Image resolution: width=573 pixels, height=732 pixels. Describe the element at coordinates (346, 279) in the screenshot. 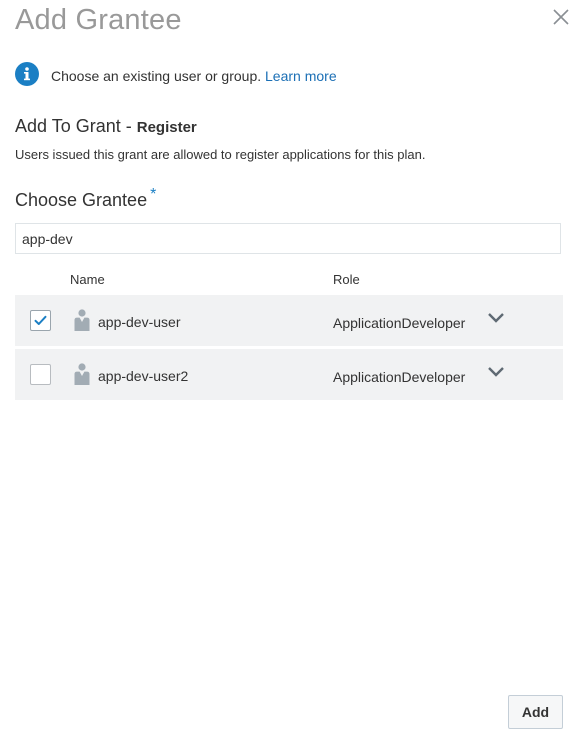

I see `column-header-role: Role` at that location.